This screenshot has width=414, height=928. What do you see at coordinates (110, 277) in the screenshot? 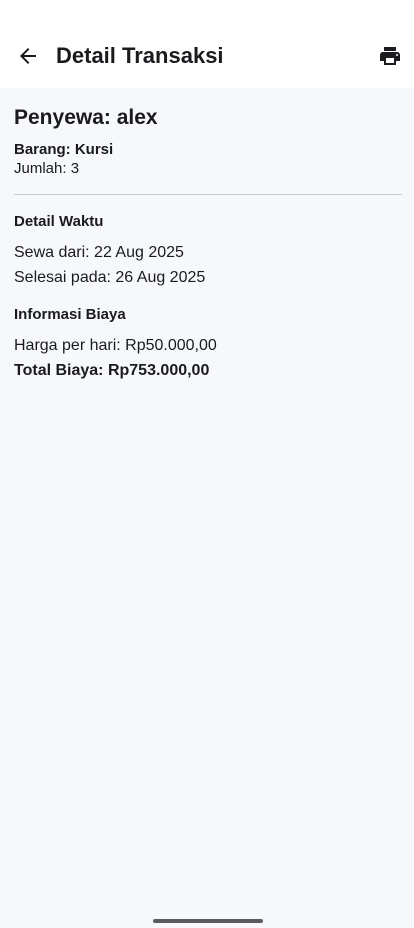
I see `rental-end-date: Selesai pada: 26 Aug 2025` at bounding box center [110, 277].